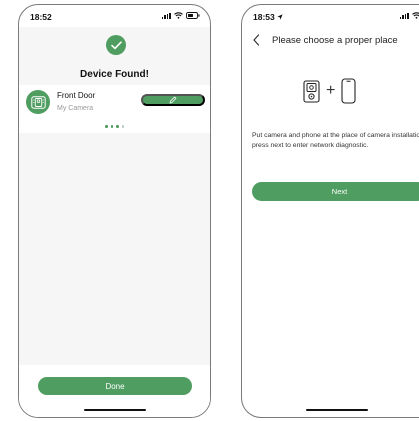  I want to click on done-button: Done, so click(115, 386).